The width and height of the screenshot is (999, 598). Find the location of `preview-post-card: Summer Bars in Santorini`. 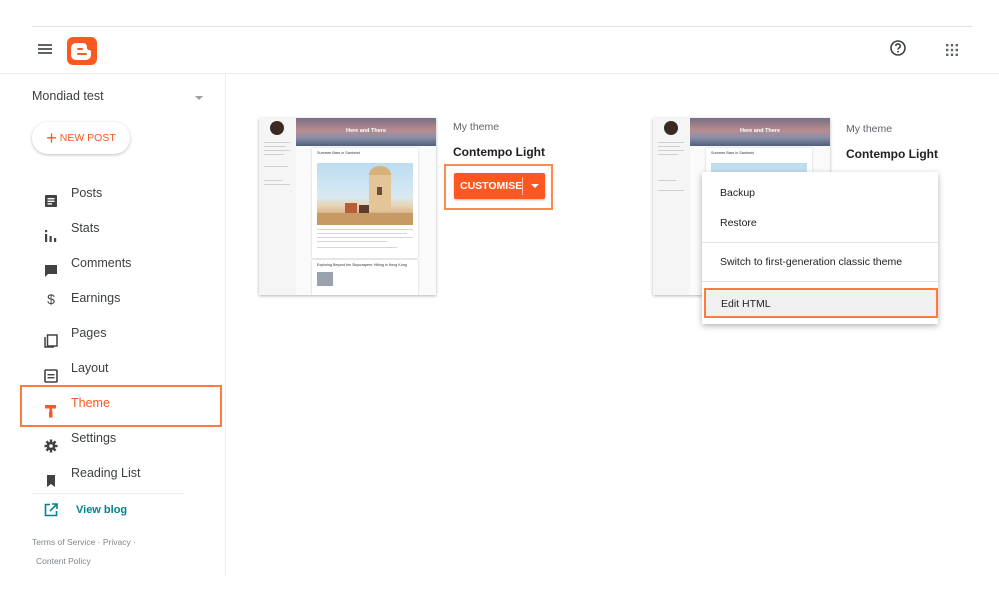

preview-post-card: Summer Bars in Santorini is located at coordinates (365, 203).